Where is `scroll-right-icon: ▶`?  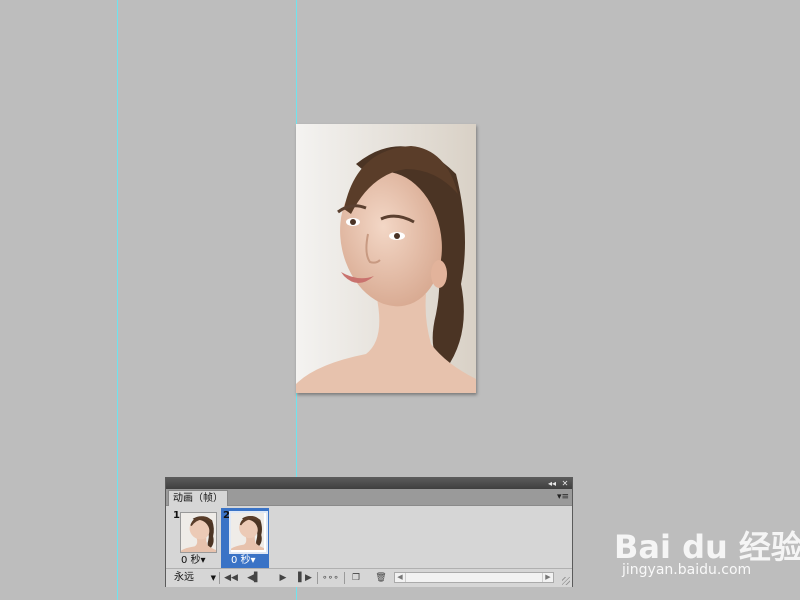
scroll-right-icon: ▶ is located at coordinates (547, 577).